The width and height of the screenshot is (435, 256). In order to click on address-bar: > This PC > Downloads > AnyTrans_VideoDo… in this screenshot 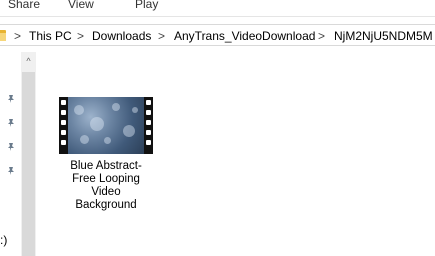, I will do `click(217, 35)`.